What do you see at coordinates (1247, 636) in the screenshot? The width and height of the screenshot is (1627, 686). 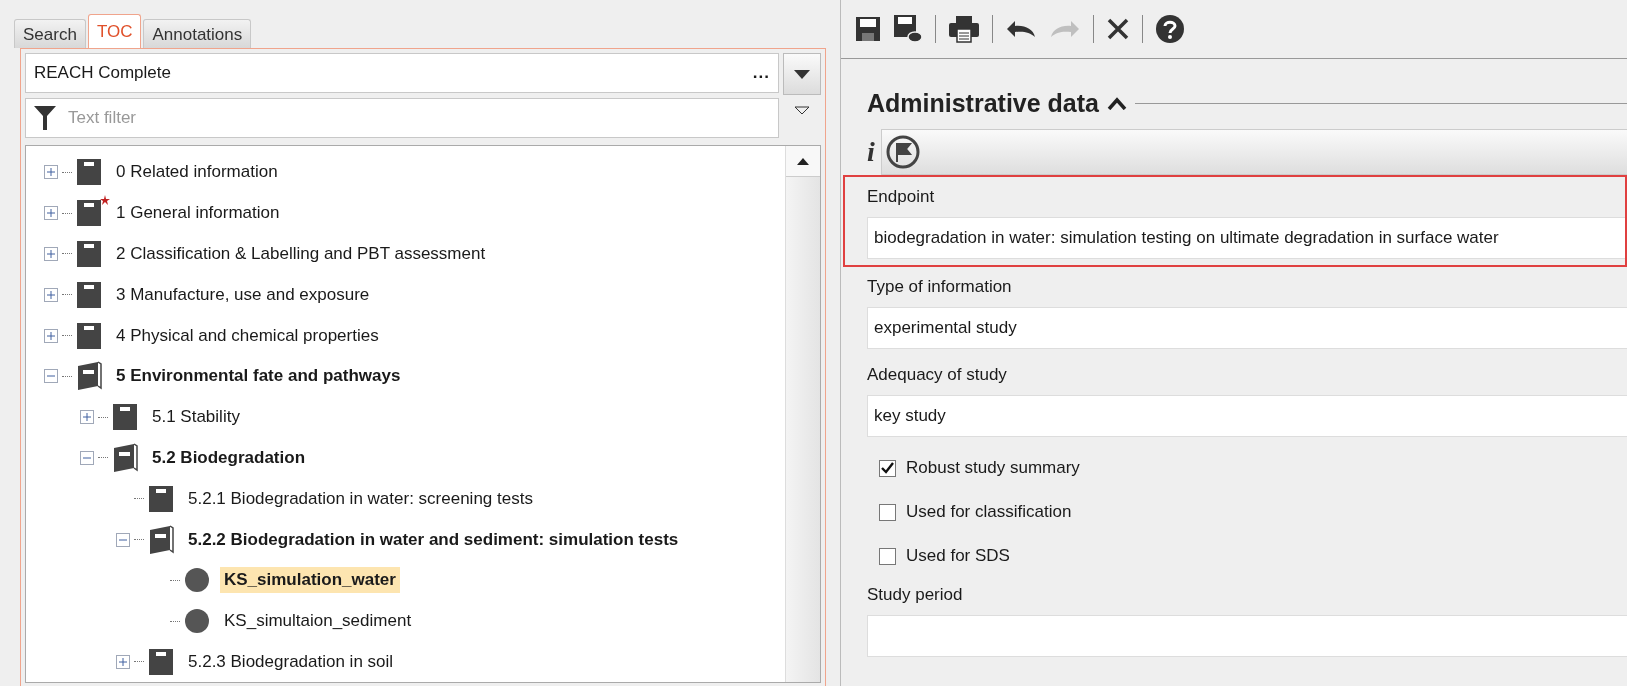 I see `text-field` at bounding box center [1247, 636].